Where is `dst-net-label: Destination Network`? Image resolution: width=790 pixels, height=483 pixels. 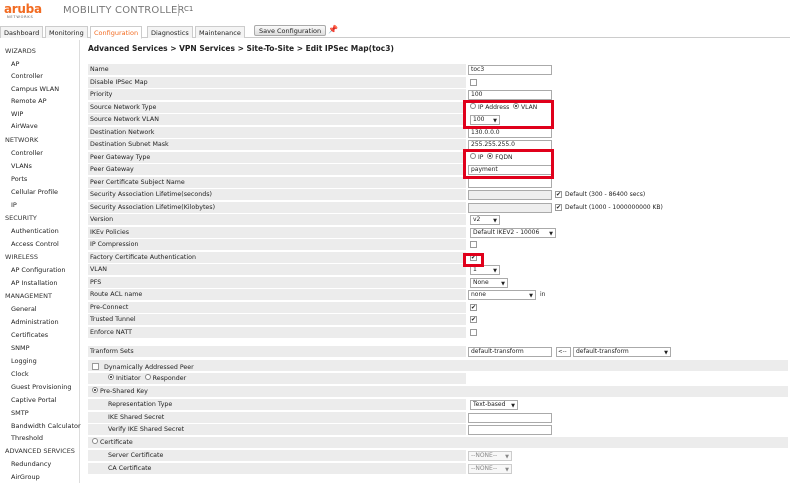 dst-net-label: Destination Network is located at coordinates (277, 132).